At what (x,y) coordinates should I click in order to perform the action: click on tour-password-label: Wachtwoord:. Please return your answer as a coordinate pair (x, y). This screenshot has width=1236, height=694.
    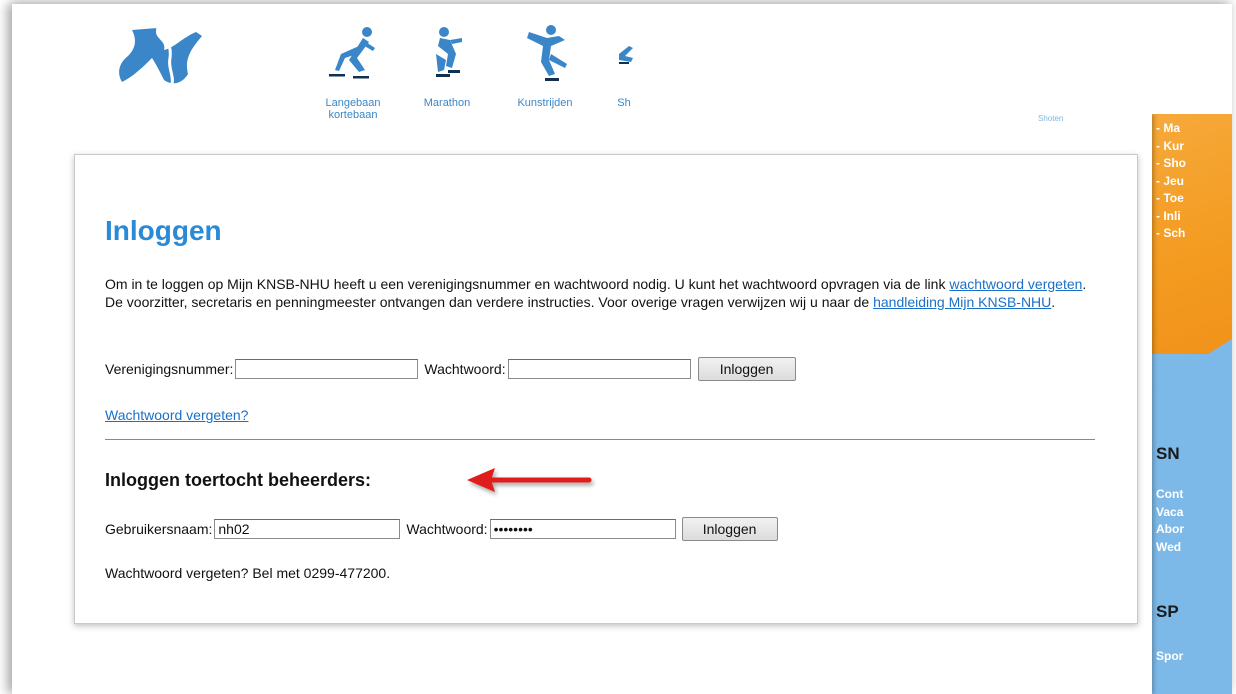
    Looking at the image, I should click on (447, 529).